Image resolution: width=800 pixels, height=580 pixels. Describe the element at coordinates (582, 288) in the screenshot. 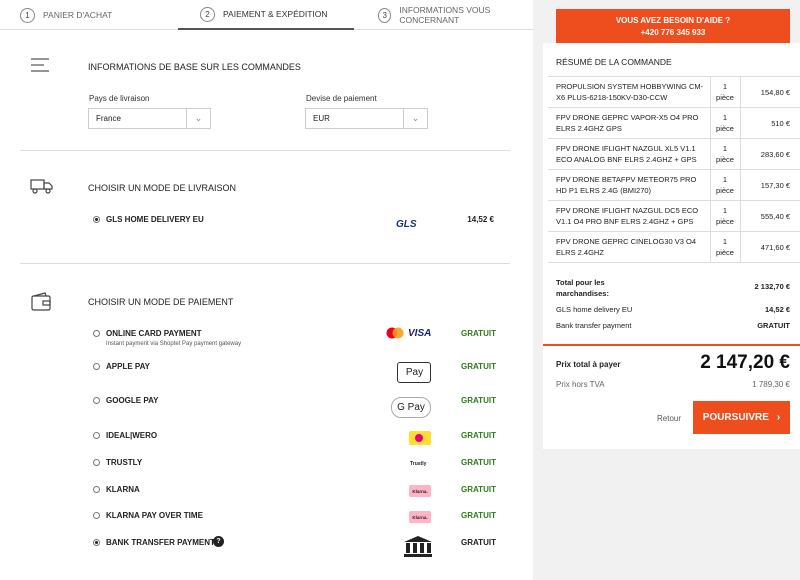

I see `goods-total-label: Total pour les marchandises:` at that location.